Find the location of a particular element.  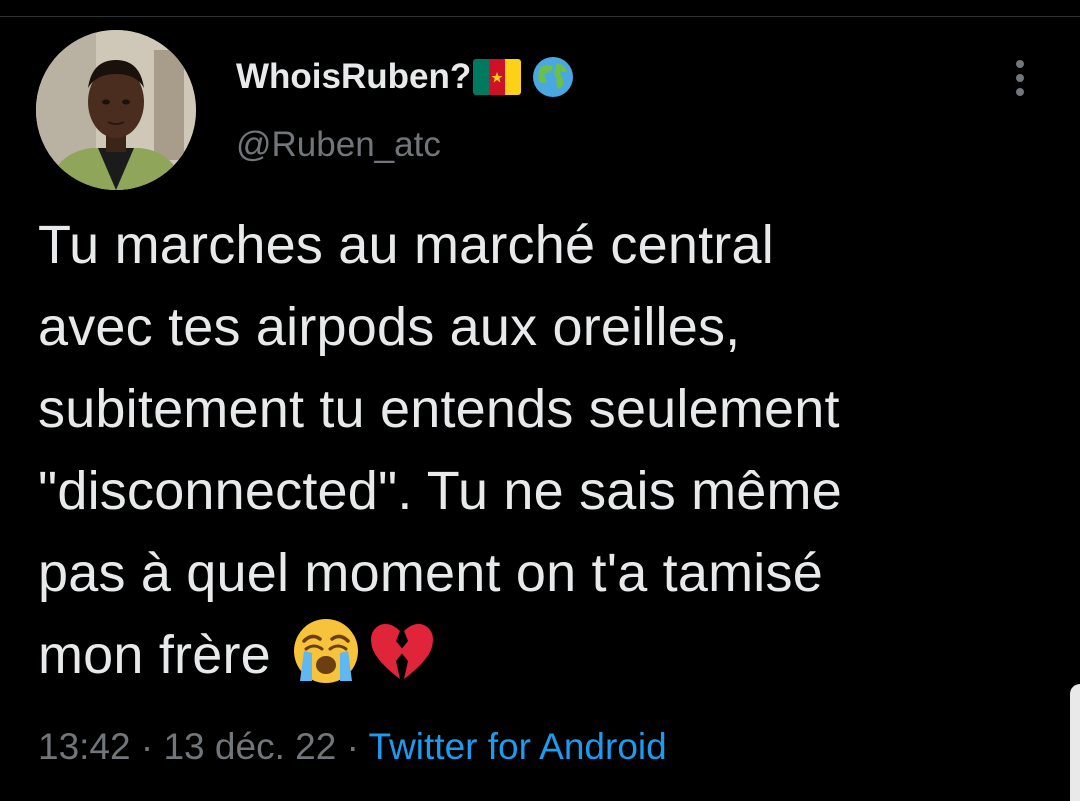

broken-heart-icon is located at coordinates (402, 651).